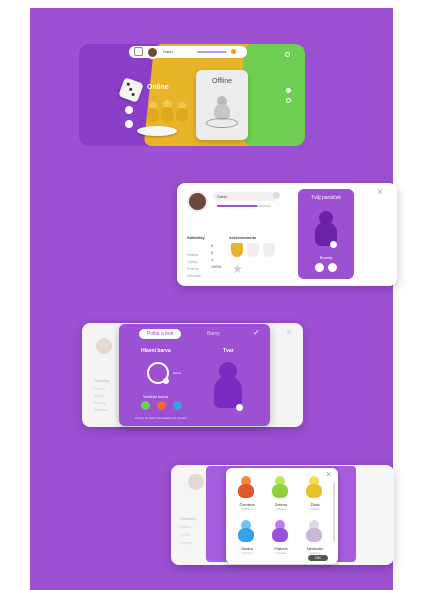  I want to click on pawn-option: Neutrální Vybráno, so click(315, 538).